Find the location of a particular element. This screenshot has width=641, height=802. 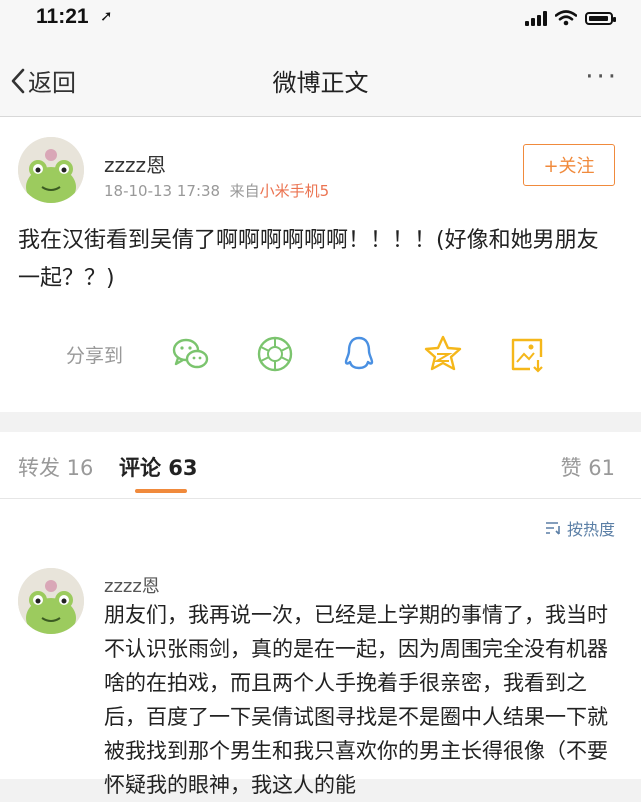

wechat-icon is located at coordinates (191, 354).